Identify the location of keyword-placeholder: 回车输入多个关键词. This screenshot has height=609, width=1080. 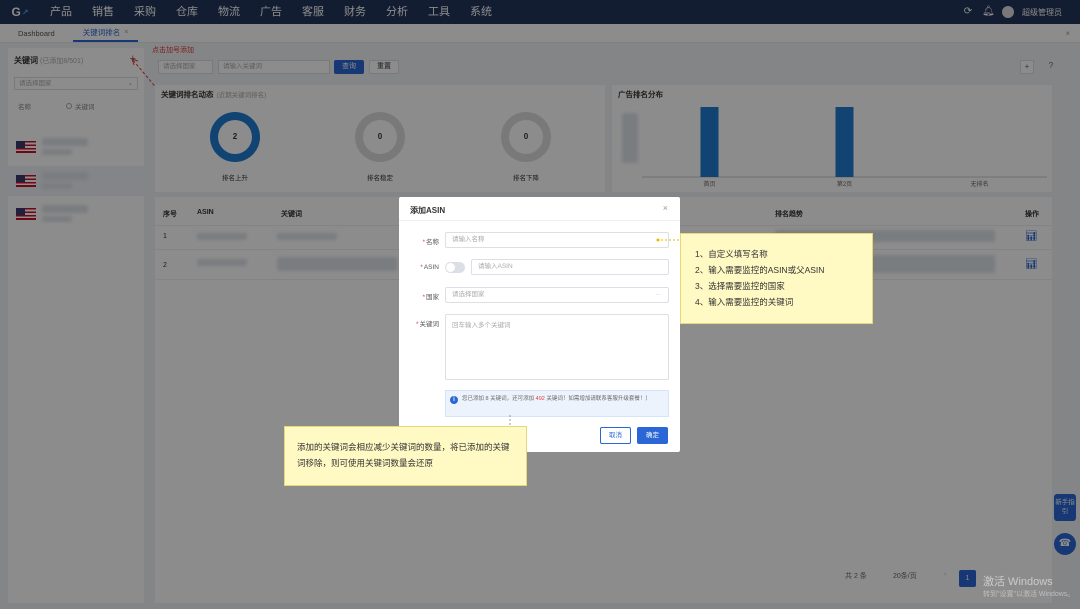
(481, 325).